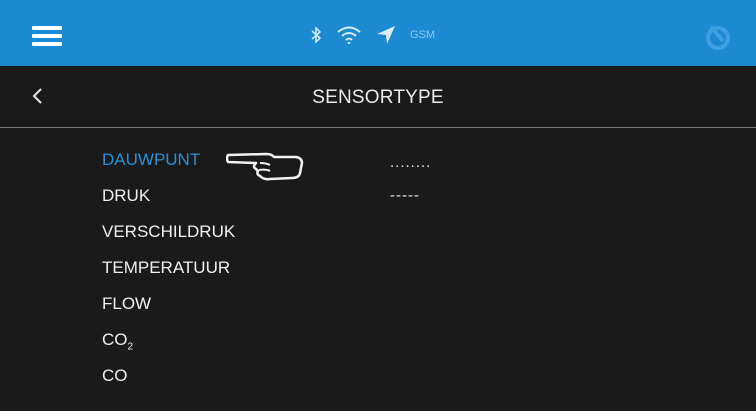 The image size is (756, 420). Describe the element at coordinates (168, 309) in the screenshot. I see `sensor-option-flow: FLOW` at that location.